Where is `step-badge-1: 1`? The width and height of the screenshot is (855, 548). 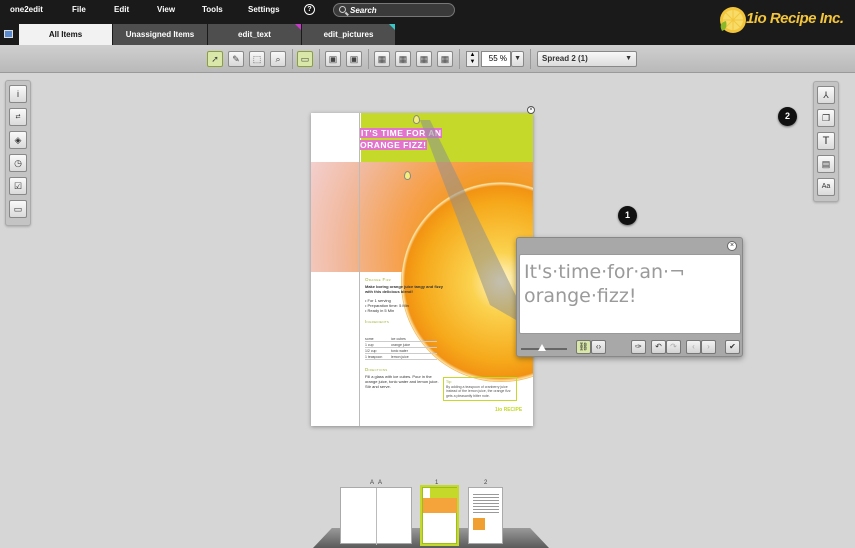
step-badge-1: 1 is located at coordinates (627, 215).